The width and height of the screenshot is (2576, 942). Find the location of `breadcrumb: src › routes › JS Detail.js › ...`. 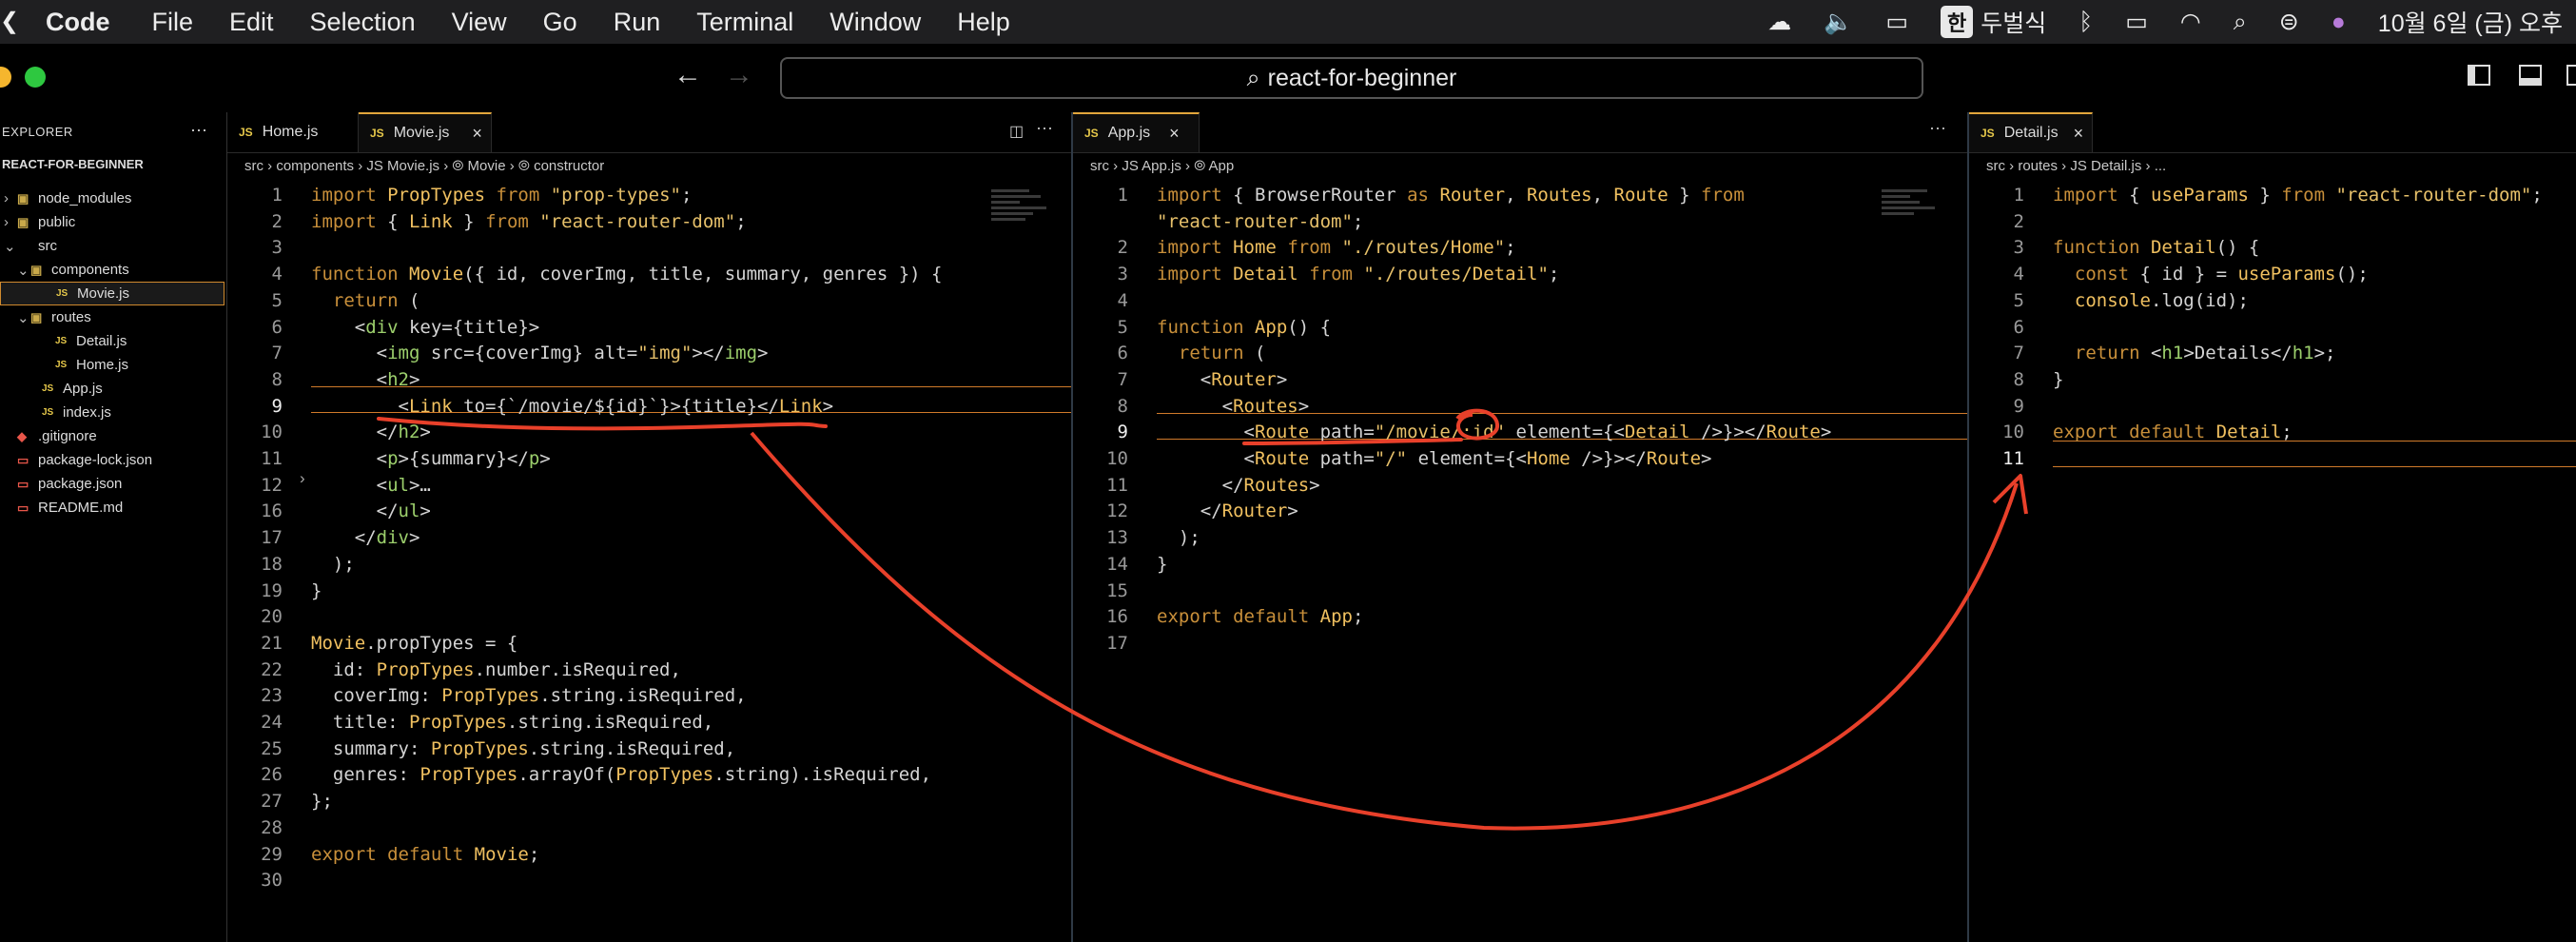

breadcrumb: src › routes › JS Detail.js › ... is located at coordinates (2272, 165).